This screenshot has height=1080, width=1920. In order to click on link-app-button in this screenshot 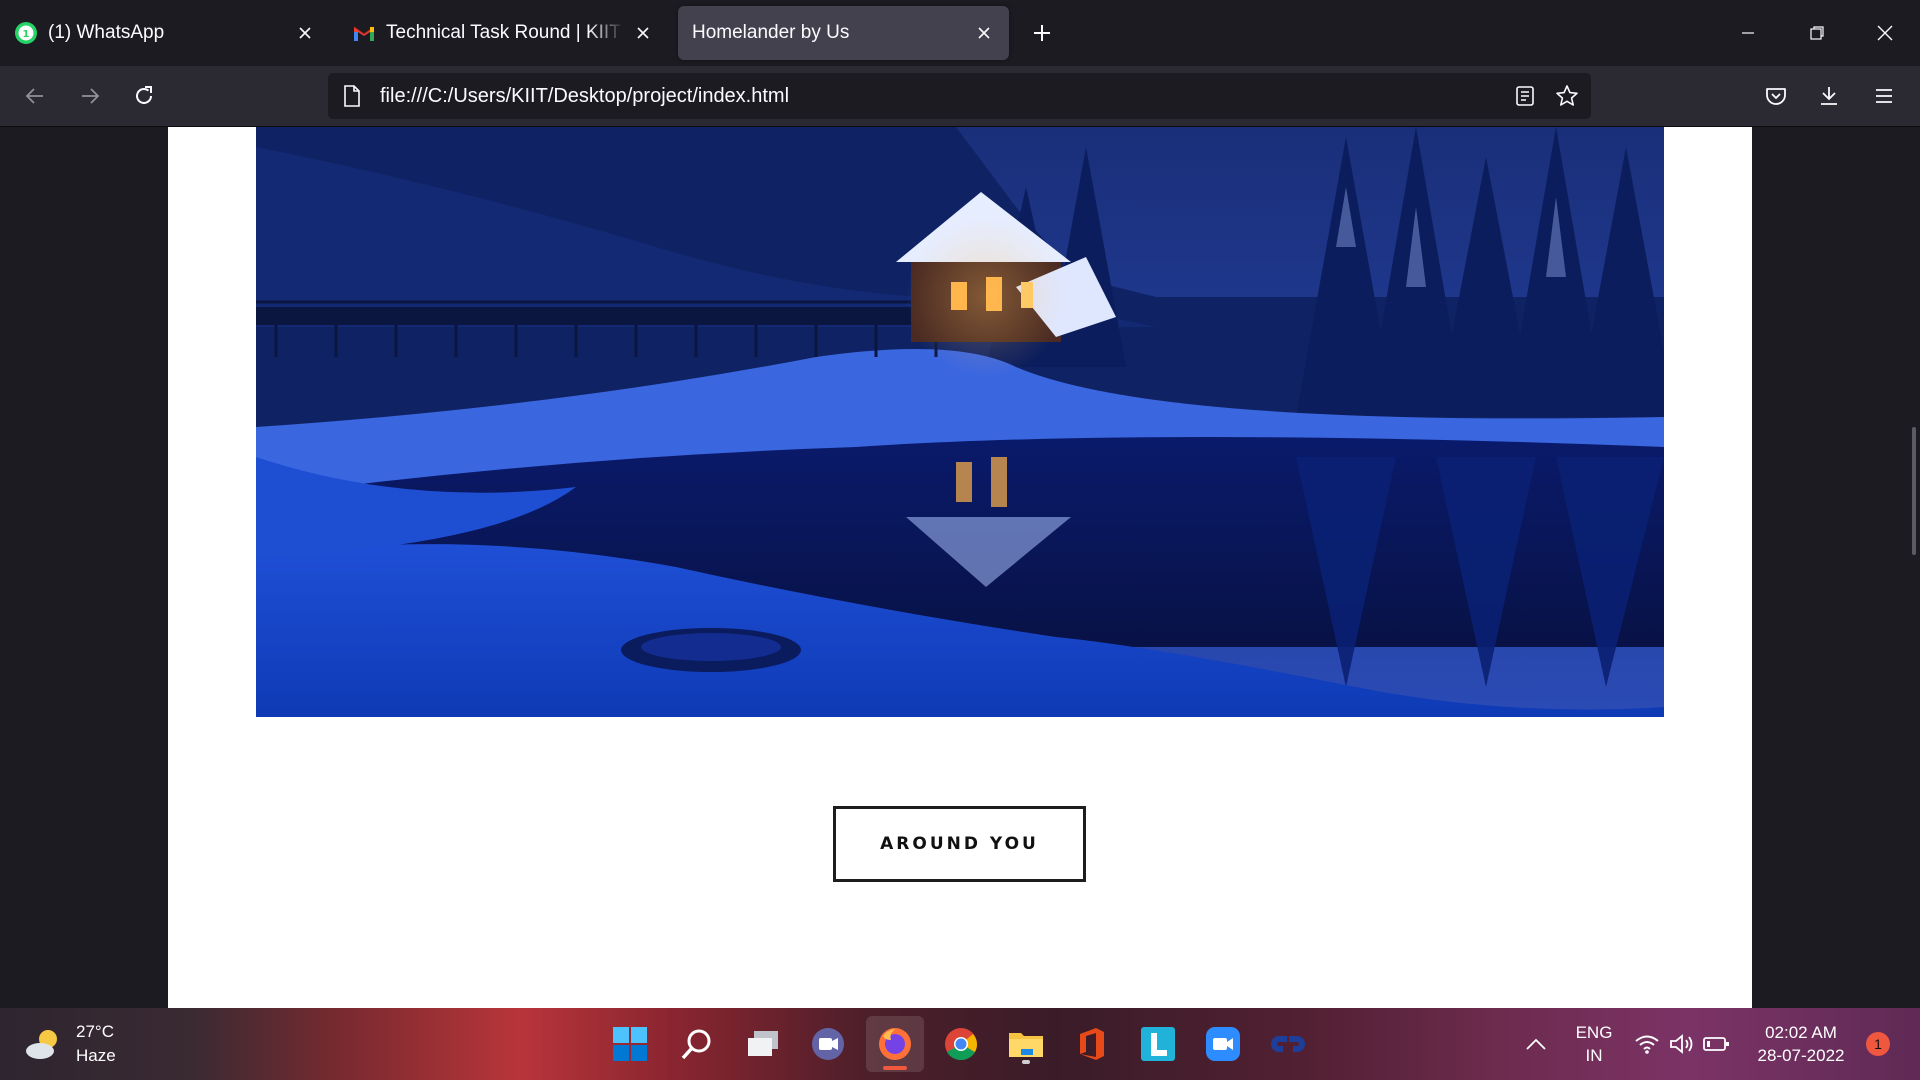, I will do `click(1288, 1044)`.